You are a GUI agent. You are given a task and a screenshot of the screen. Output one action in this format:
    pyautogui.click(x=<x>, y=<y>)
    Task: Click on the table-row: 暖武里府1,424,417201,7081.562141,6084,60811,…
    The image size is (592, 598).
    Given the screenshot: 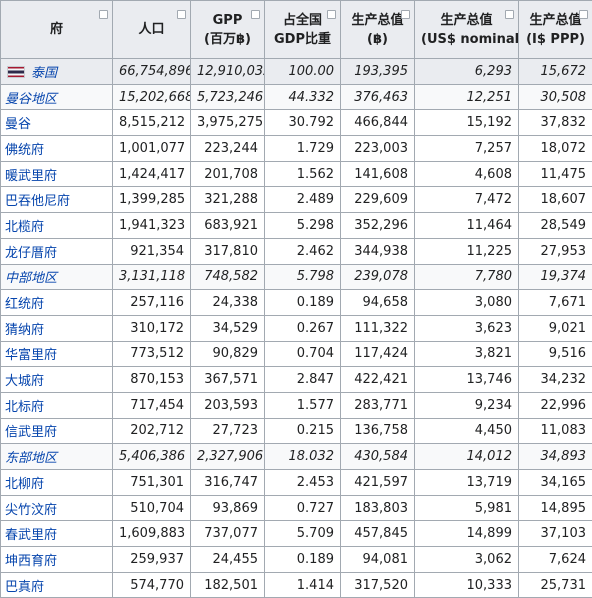 What is the action you would take?
    pyautogui.click(x=296, y=174)
    